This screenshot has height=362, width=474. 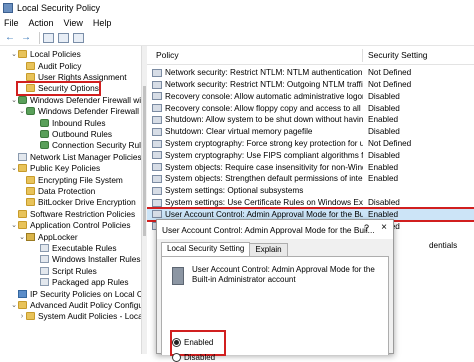 I want to click on enabled-radio, so click(x=176, y=342).